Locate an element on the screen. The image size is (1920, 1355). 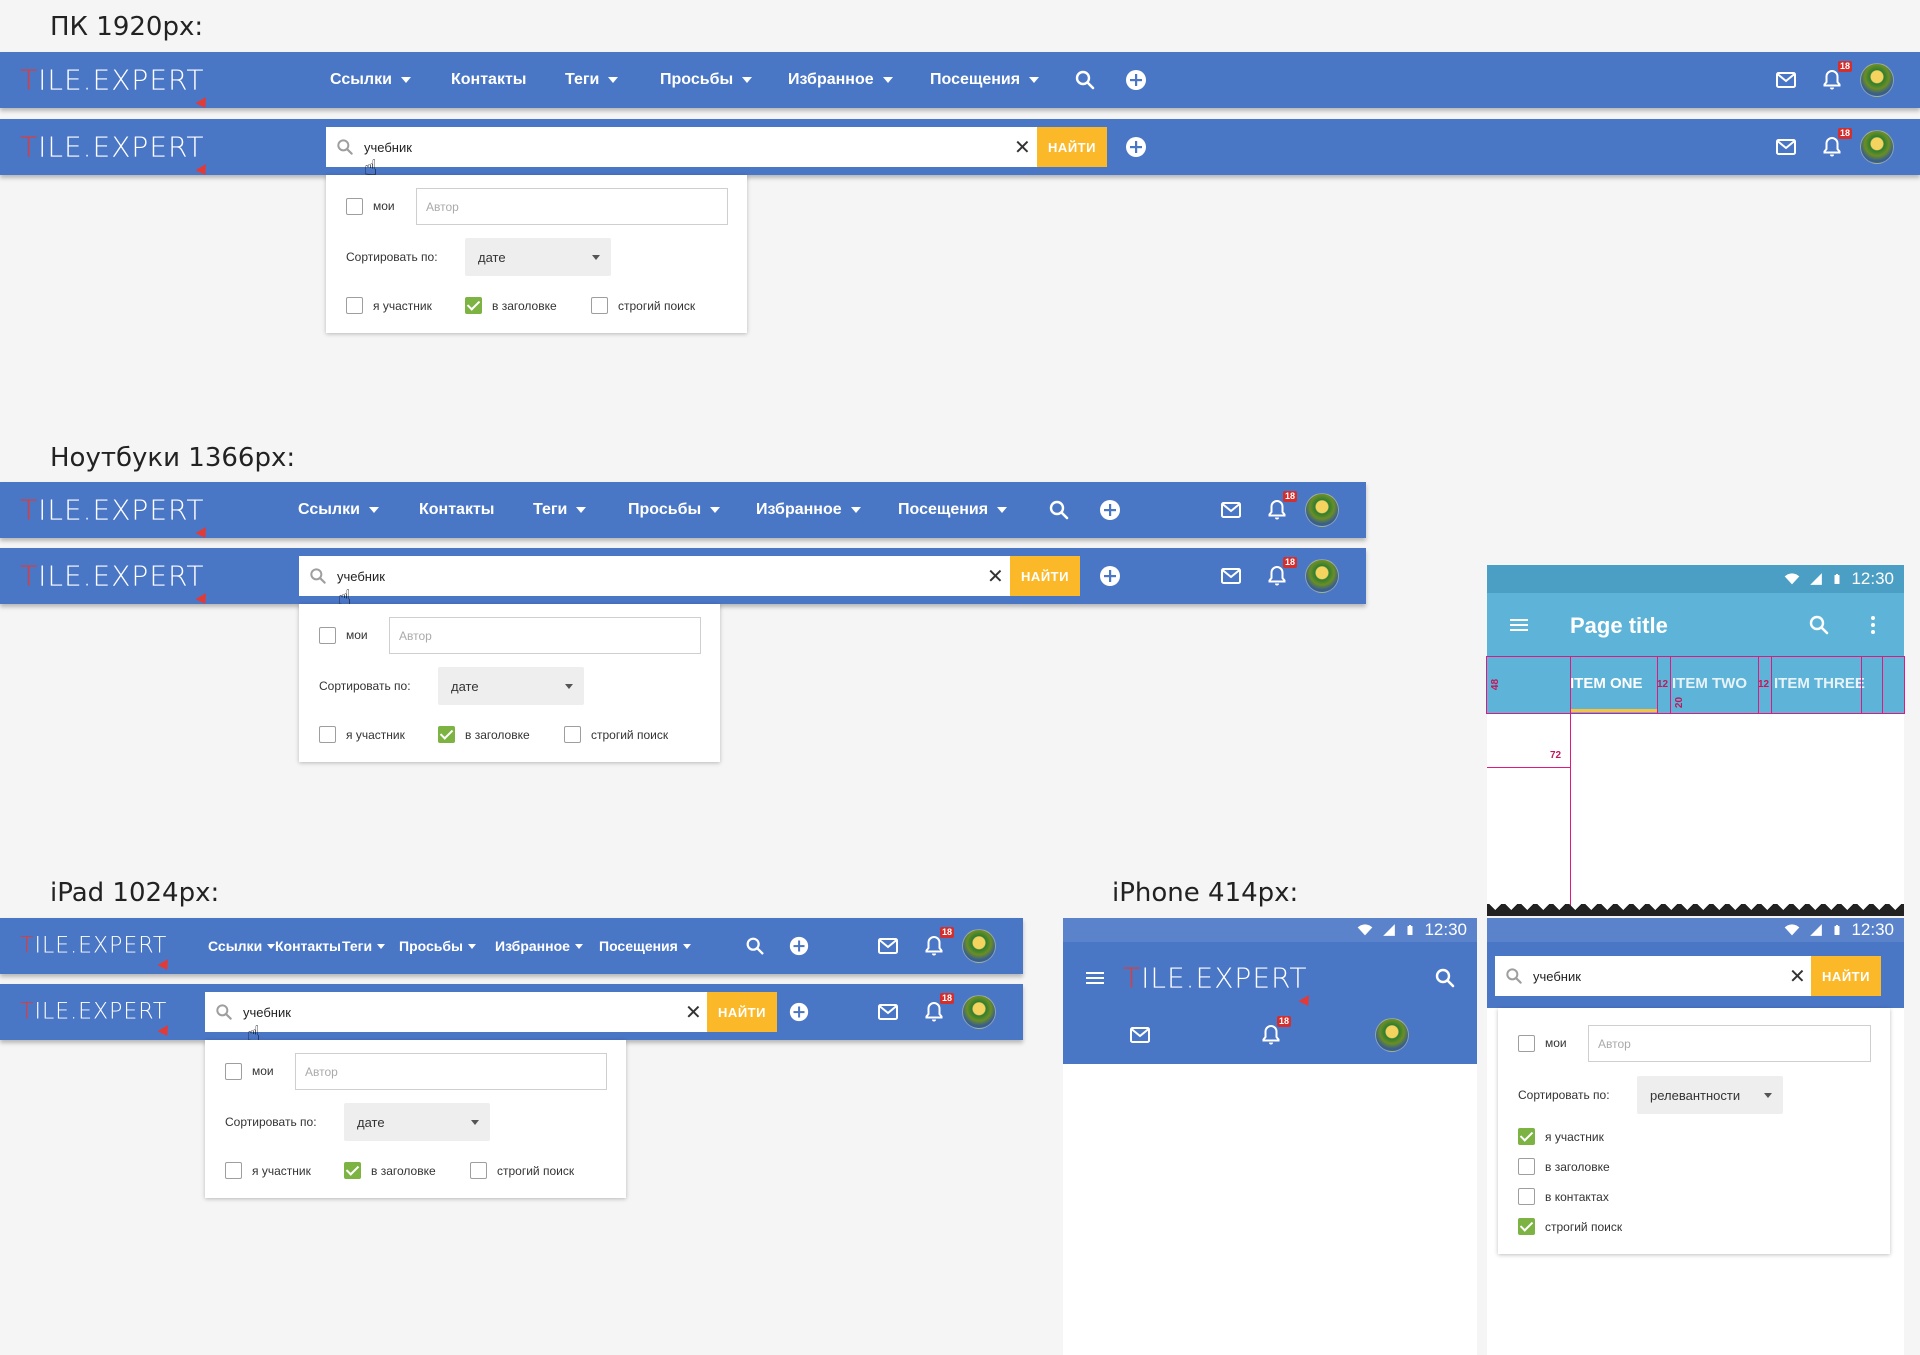
tab-item-one: ITEM ONE is located at coordinates (1606, 683).